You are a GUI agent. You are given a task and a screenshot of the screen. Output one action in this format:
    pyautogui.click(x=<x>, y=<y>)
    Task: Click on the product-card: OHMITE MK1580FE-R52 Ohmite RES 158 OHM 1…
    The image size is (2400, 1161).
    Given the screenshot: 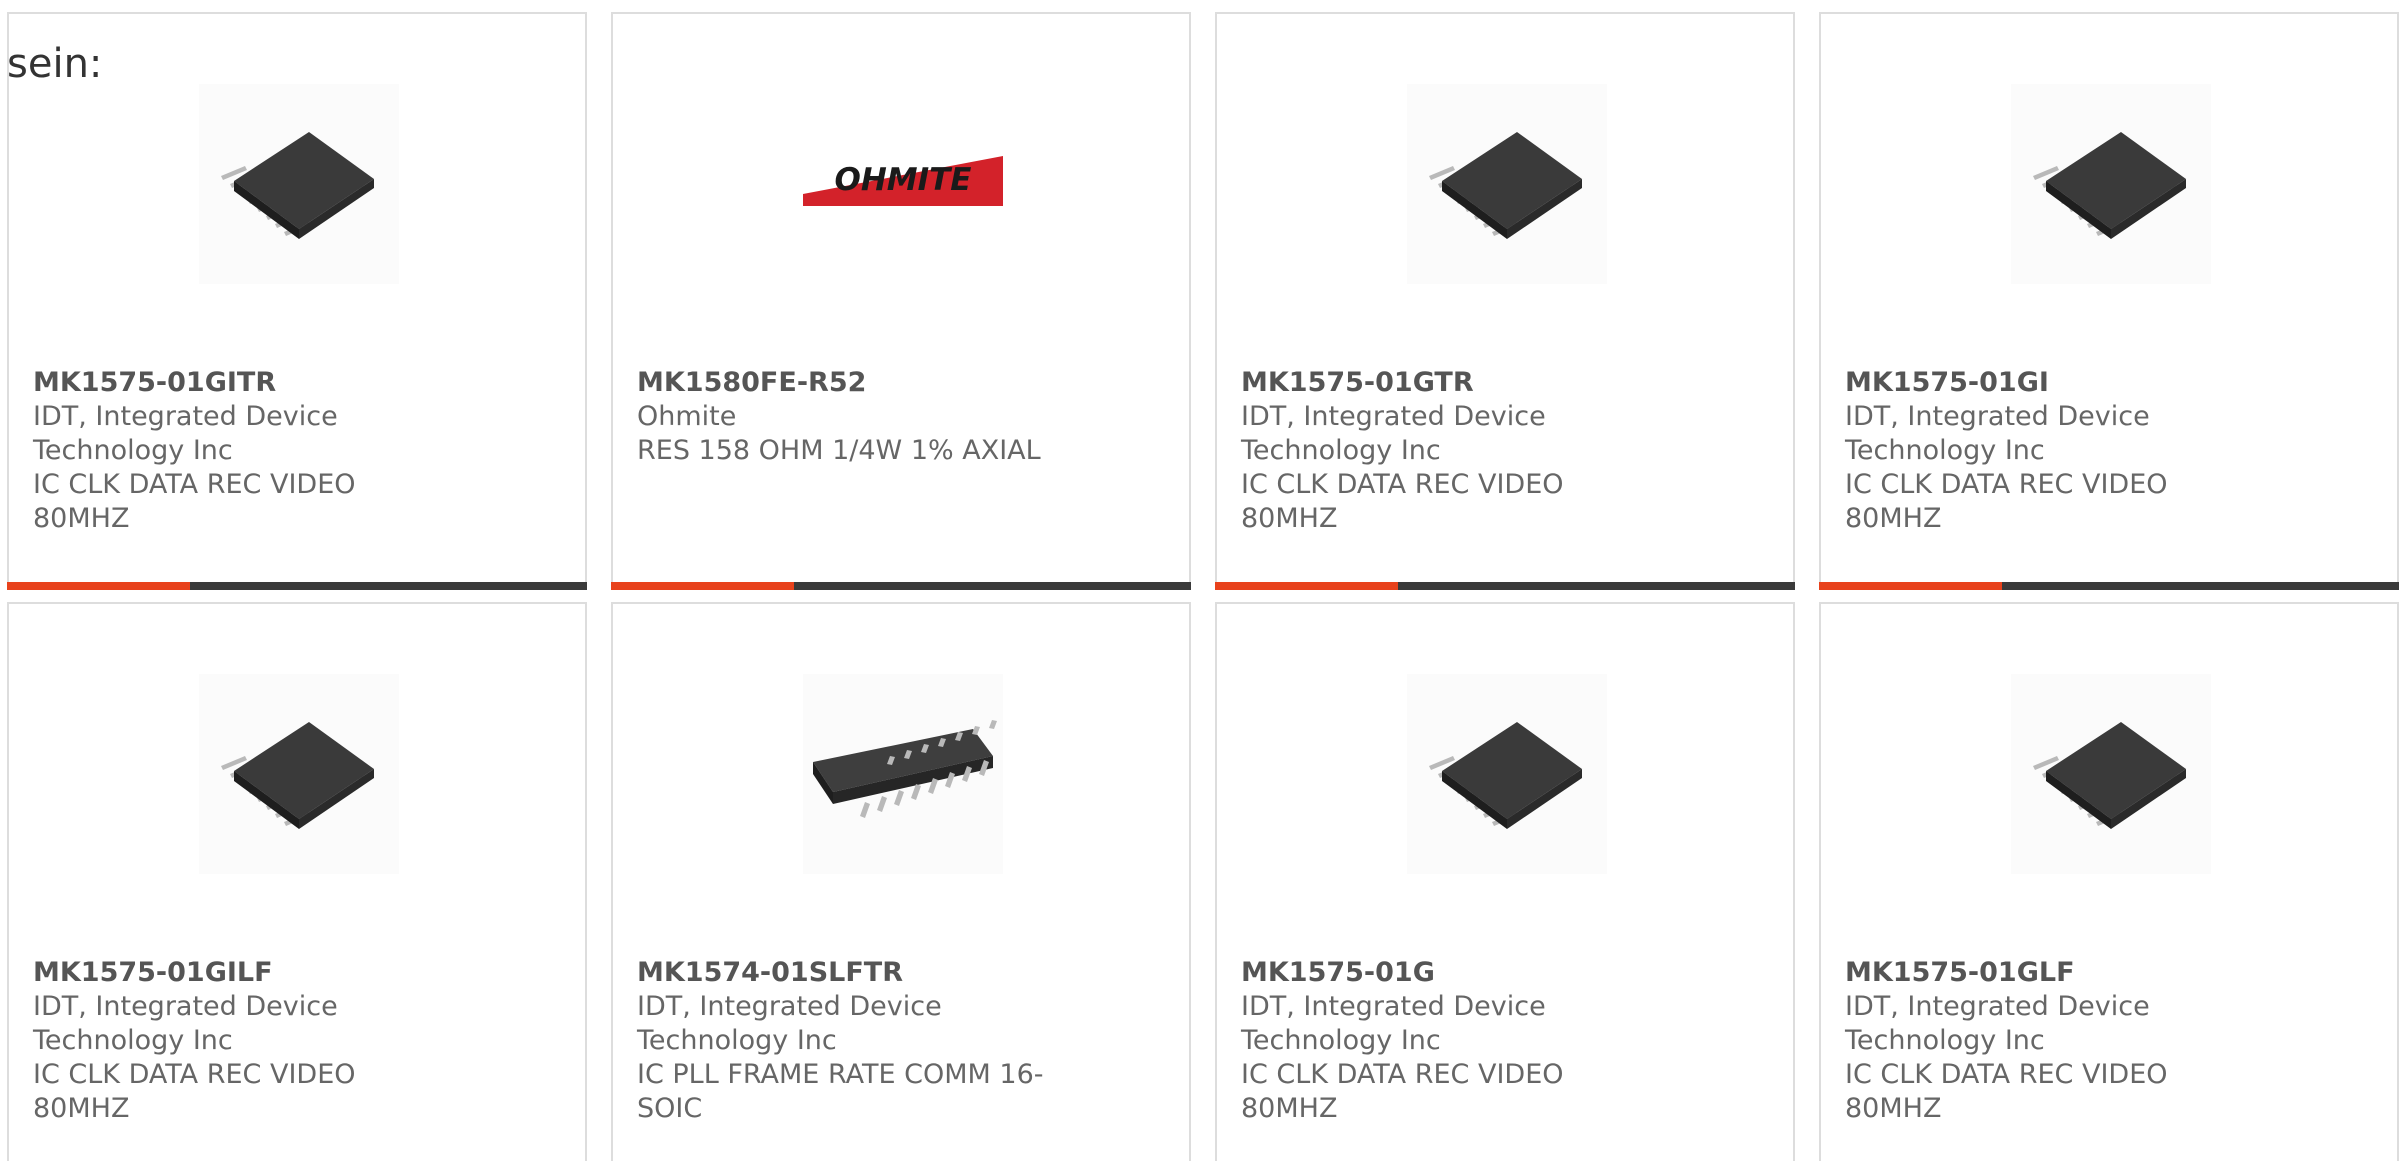 What is the action you would take?
    pyautogui.click(x=901, y=301)
    